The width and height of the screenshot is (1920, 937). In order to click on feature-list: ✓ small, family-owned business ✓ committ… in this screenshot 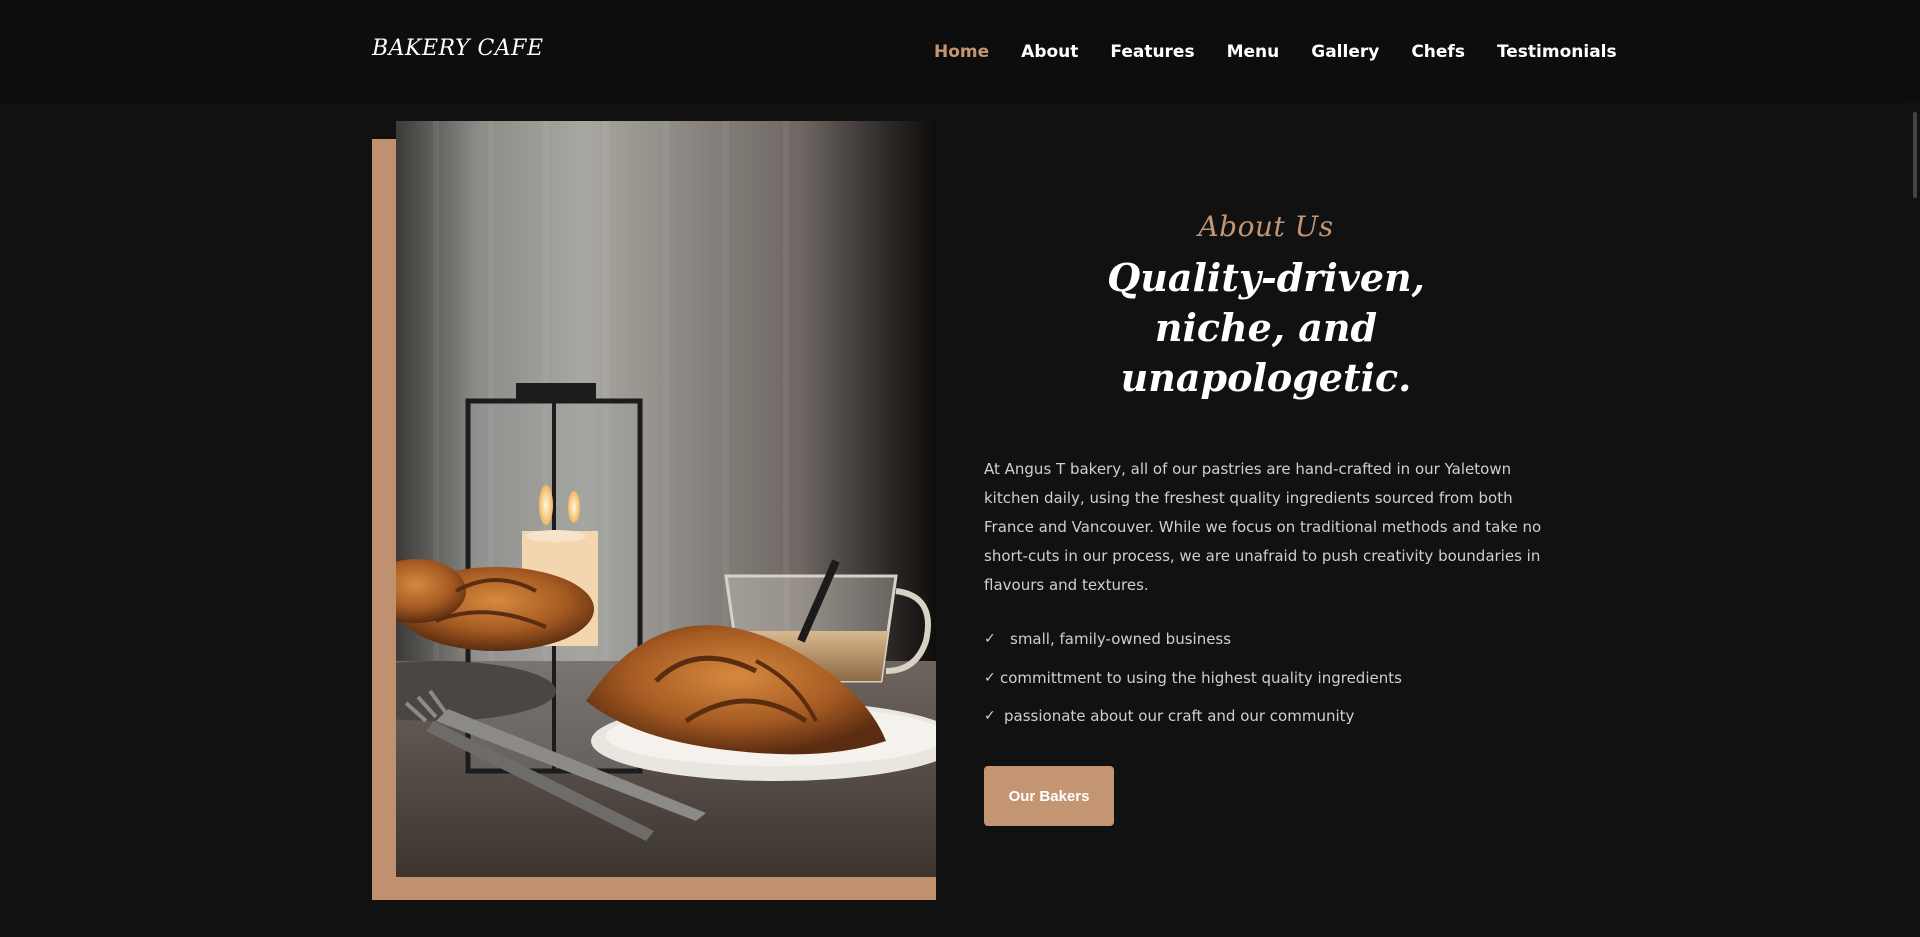, I will do `click(1266, 678)`.